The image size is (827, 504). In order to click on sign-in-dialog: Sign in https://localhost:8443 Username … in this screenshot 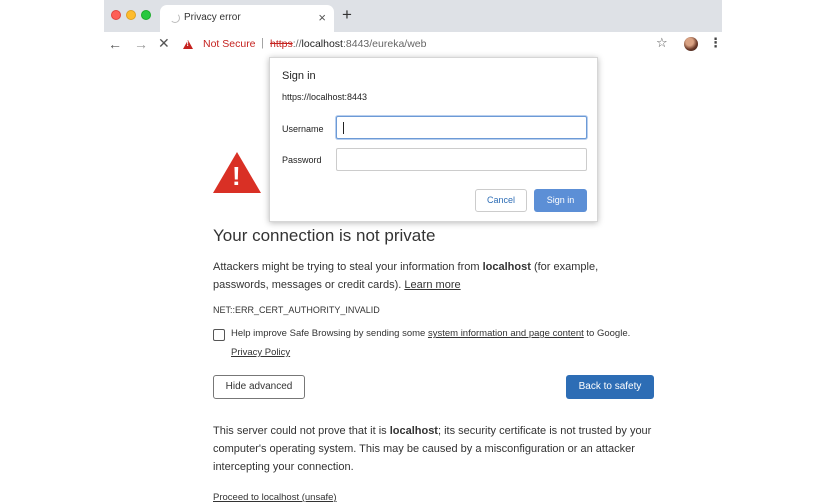, I will do `click(433, 139)`.